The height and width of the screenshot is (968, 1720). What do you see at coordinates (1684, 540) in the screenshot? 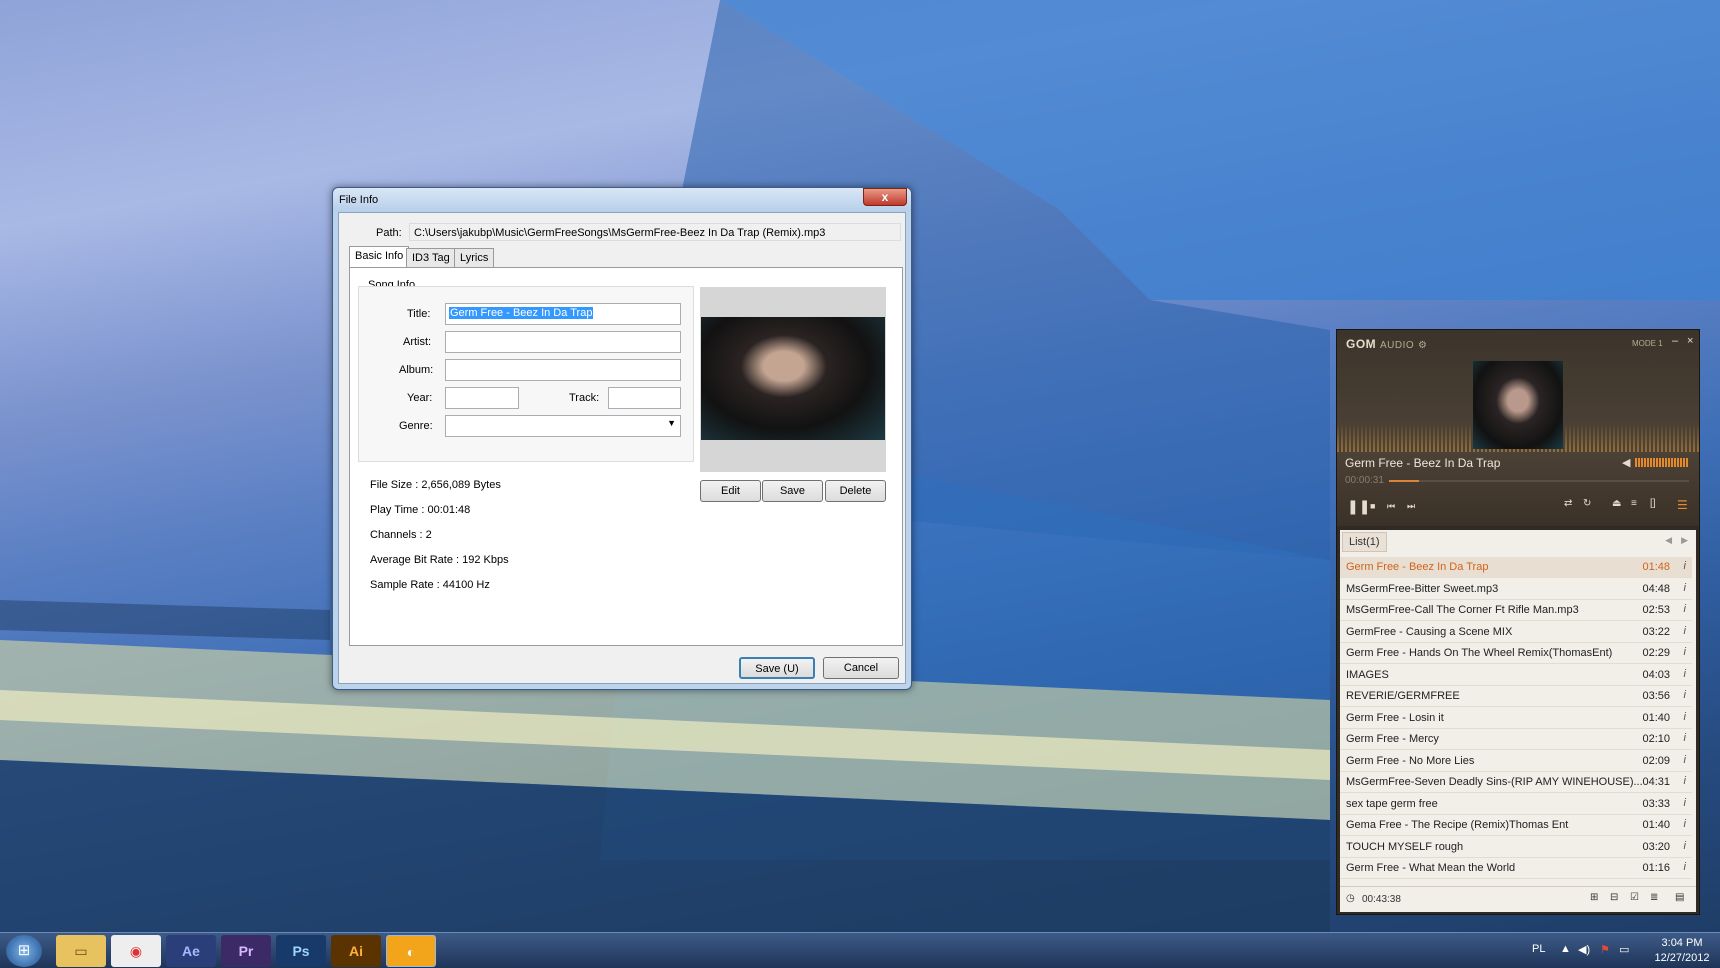
I see `chevron-right-icon: ▶` at bounding box center [1684, 540].